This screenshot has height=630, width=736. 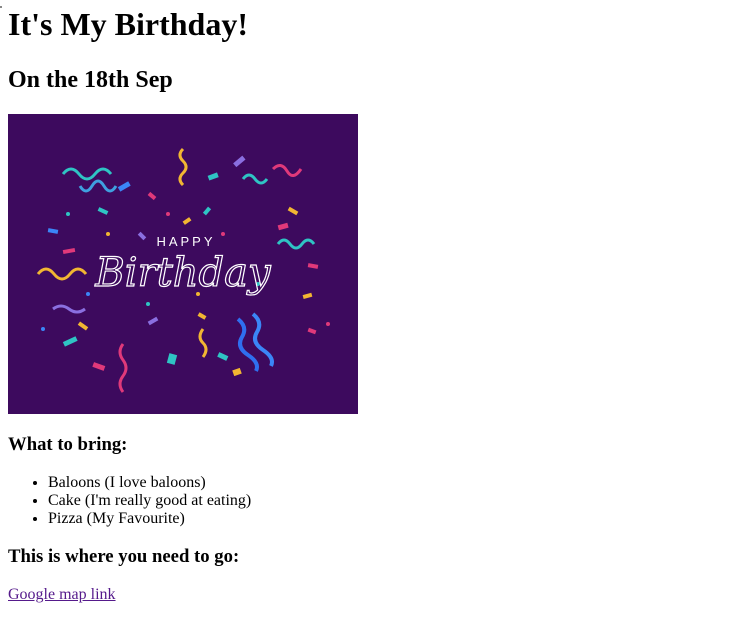 I want to click on bring-list-item: Pizza (My Favourite), so click(x=388, y=519).